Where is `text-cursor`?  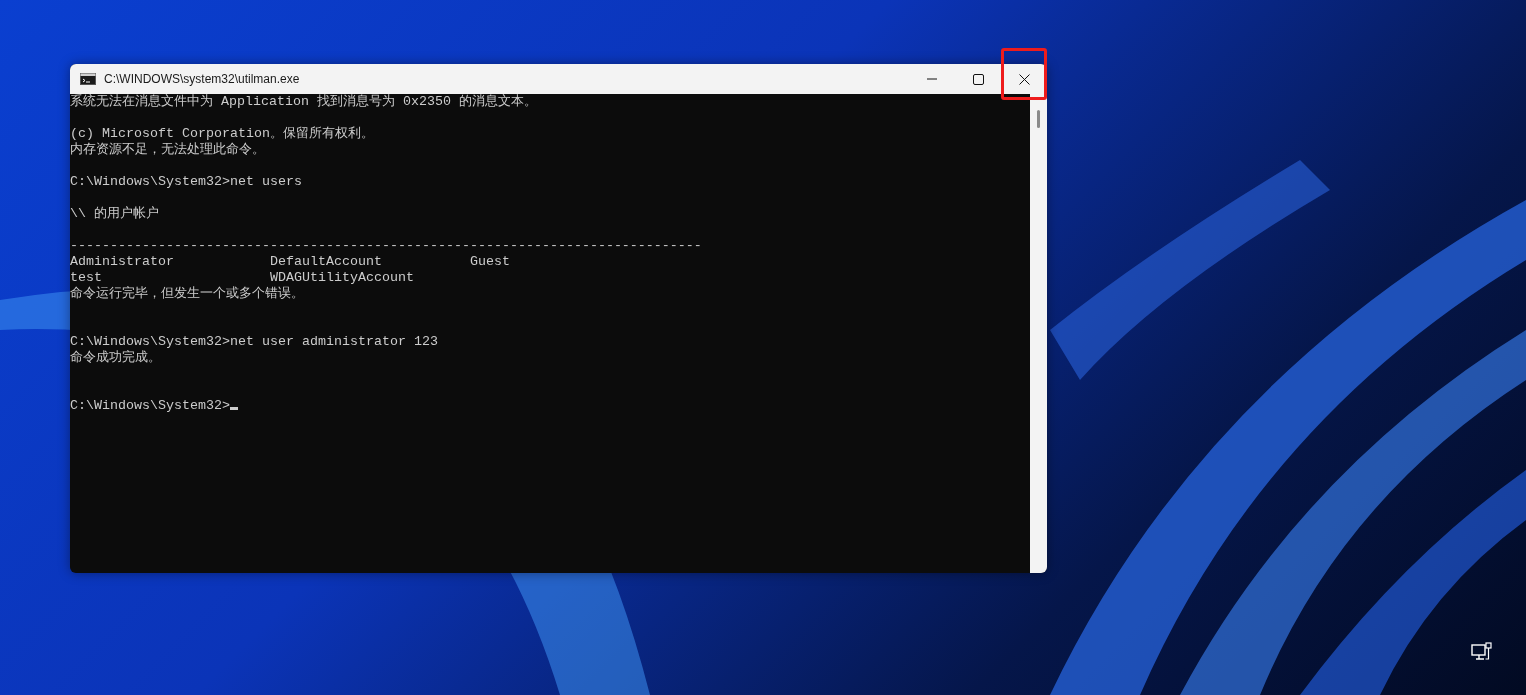
text-cursor is located at coordinates (233, 408).